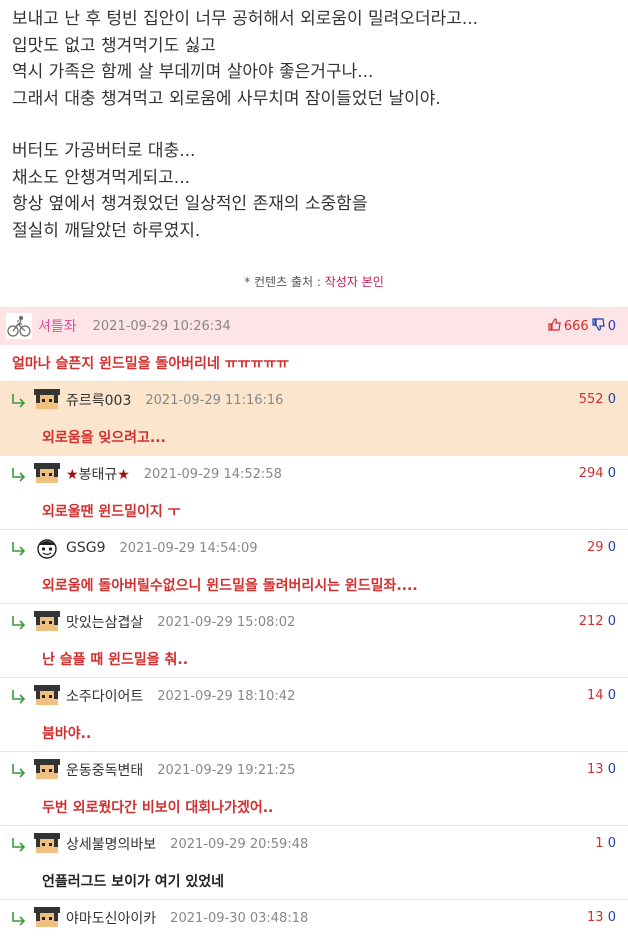 Image resolution: width=628 pixels, height=947 pixels. I want to click on comment-date: 2021-09-29 14:54:09, so click(188, 548).